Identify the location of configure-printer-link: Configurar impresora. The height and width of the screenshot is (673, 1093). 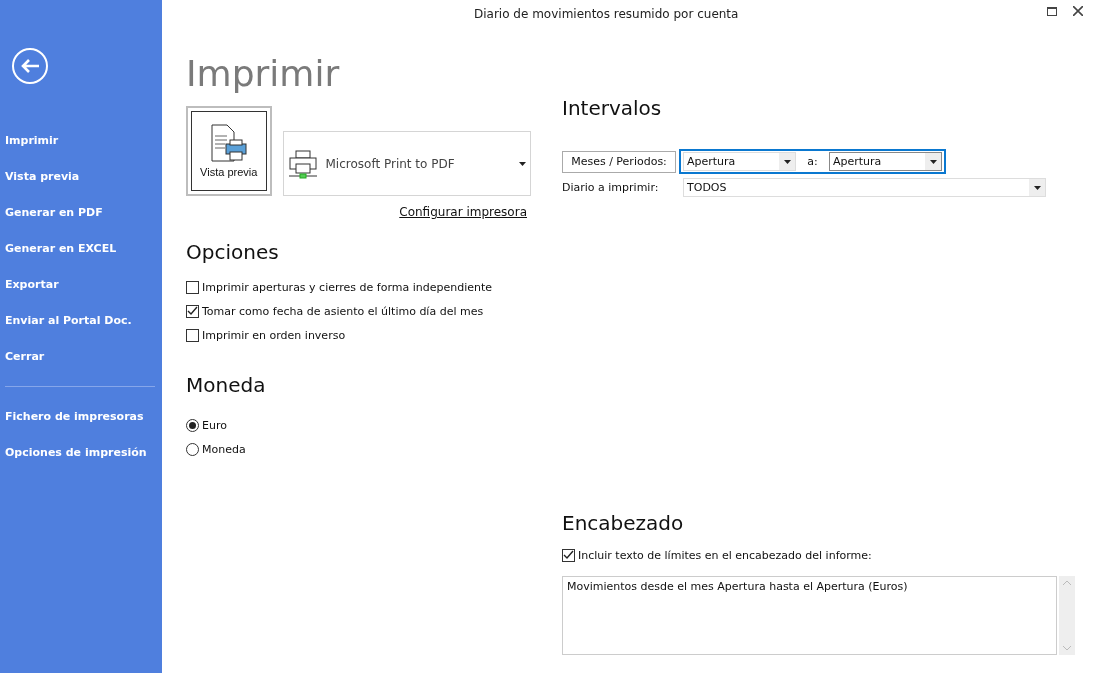
(463, 212).